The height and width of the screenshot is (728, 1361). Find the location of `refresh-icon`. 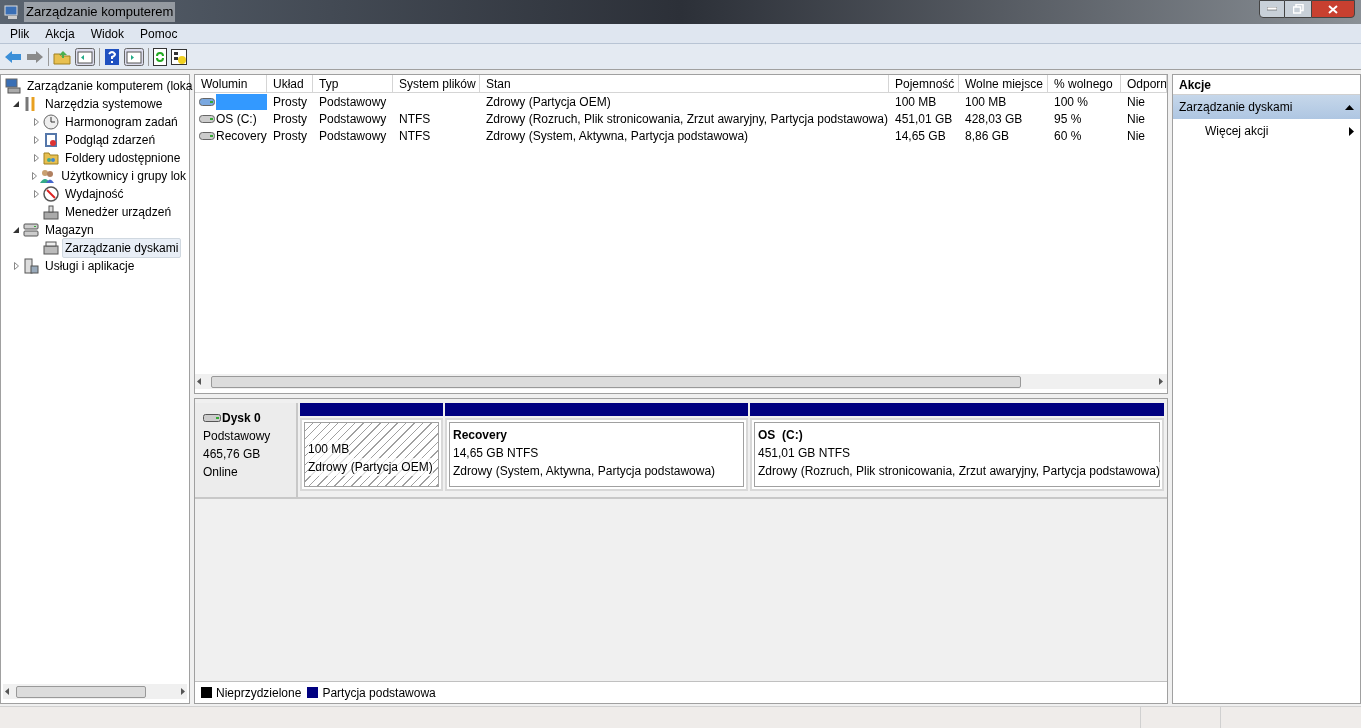

refresh-icon is located at coordinates (160, 56).